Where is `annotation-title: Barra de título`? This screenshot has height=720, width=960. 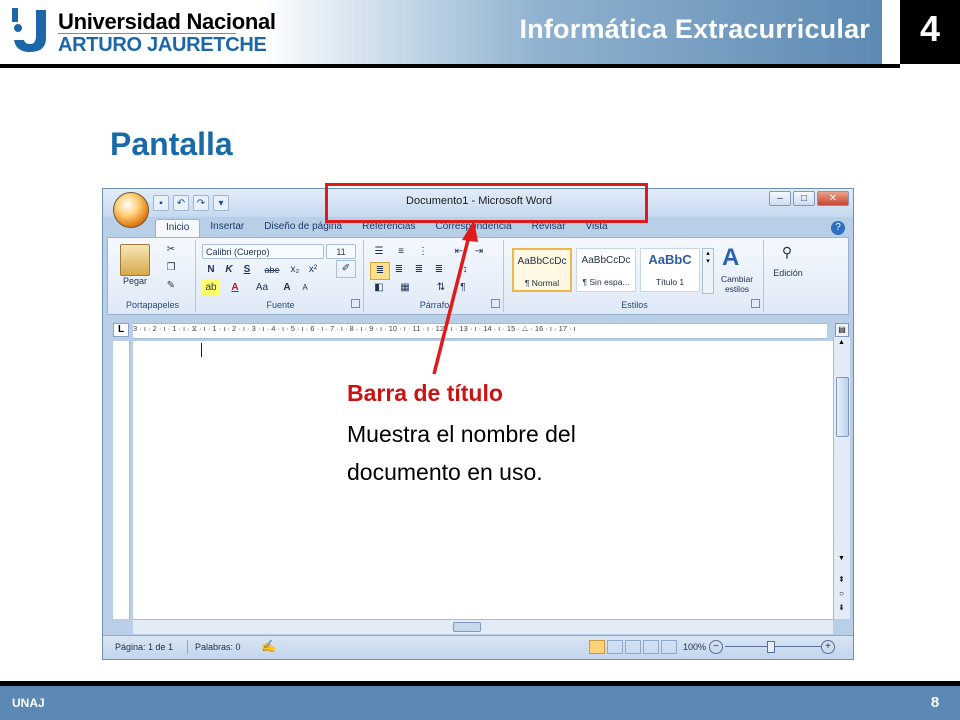 annotation-title: Barra de título is located at coordinates (425, 393).